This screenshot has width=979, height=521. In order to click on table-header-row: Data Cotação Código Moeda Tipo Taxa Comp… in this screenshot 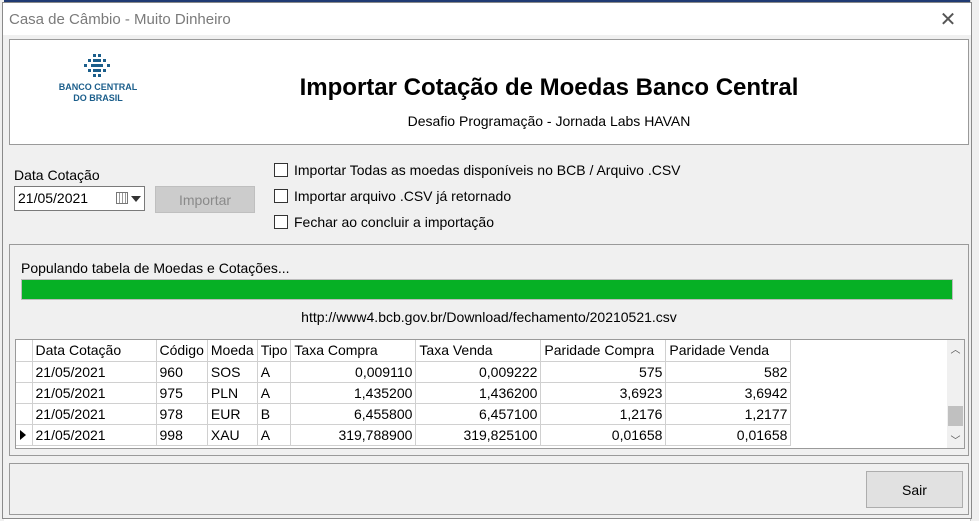, I will do `click(404, 351)`.